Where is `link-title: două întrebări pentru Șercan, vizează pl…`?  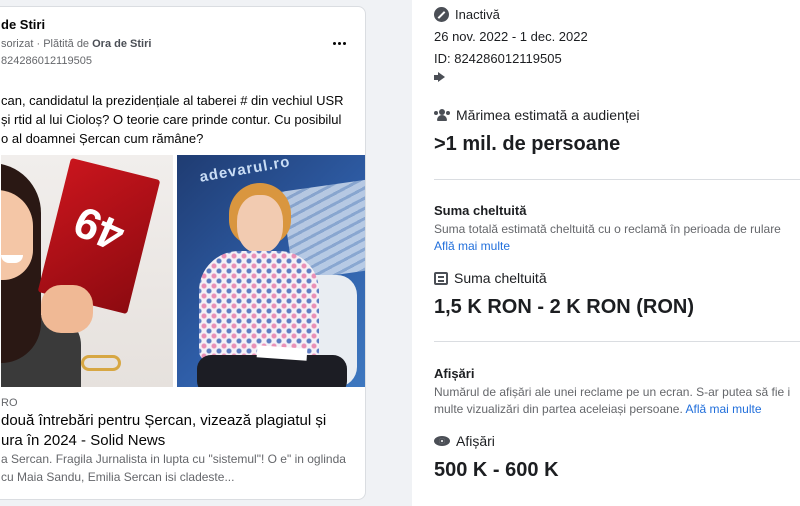
link-title: două întrebări pentru Șercan, vizează pl… is located at coordinates (176, 431).